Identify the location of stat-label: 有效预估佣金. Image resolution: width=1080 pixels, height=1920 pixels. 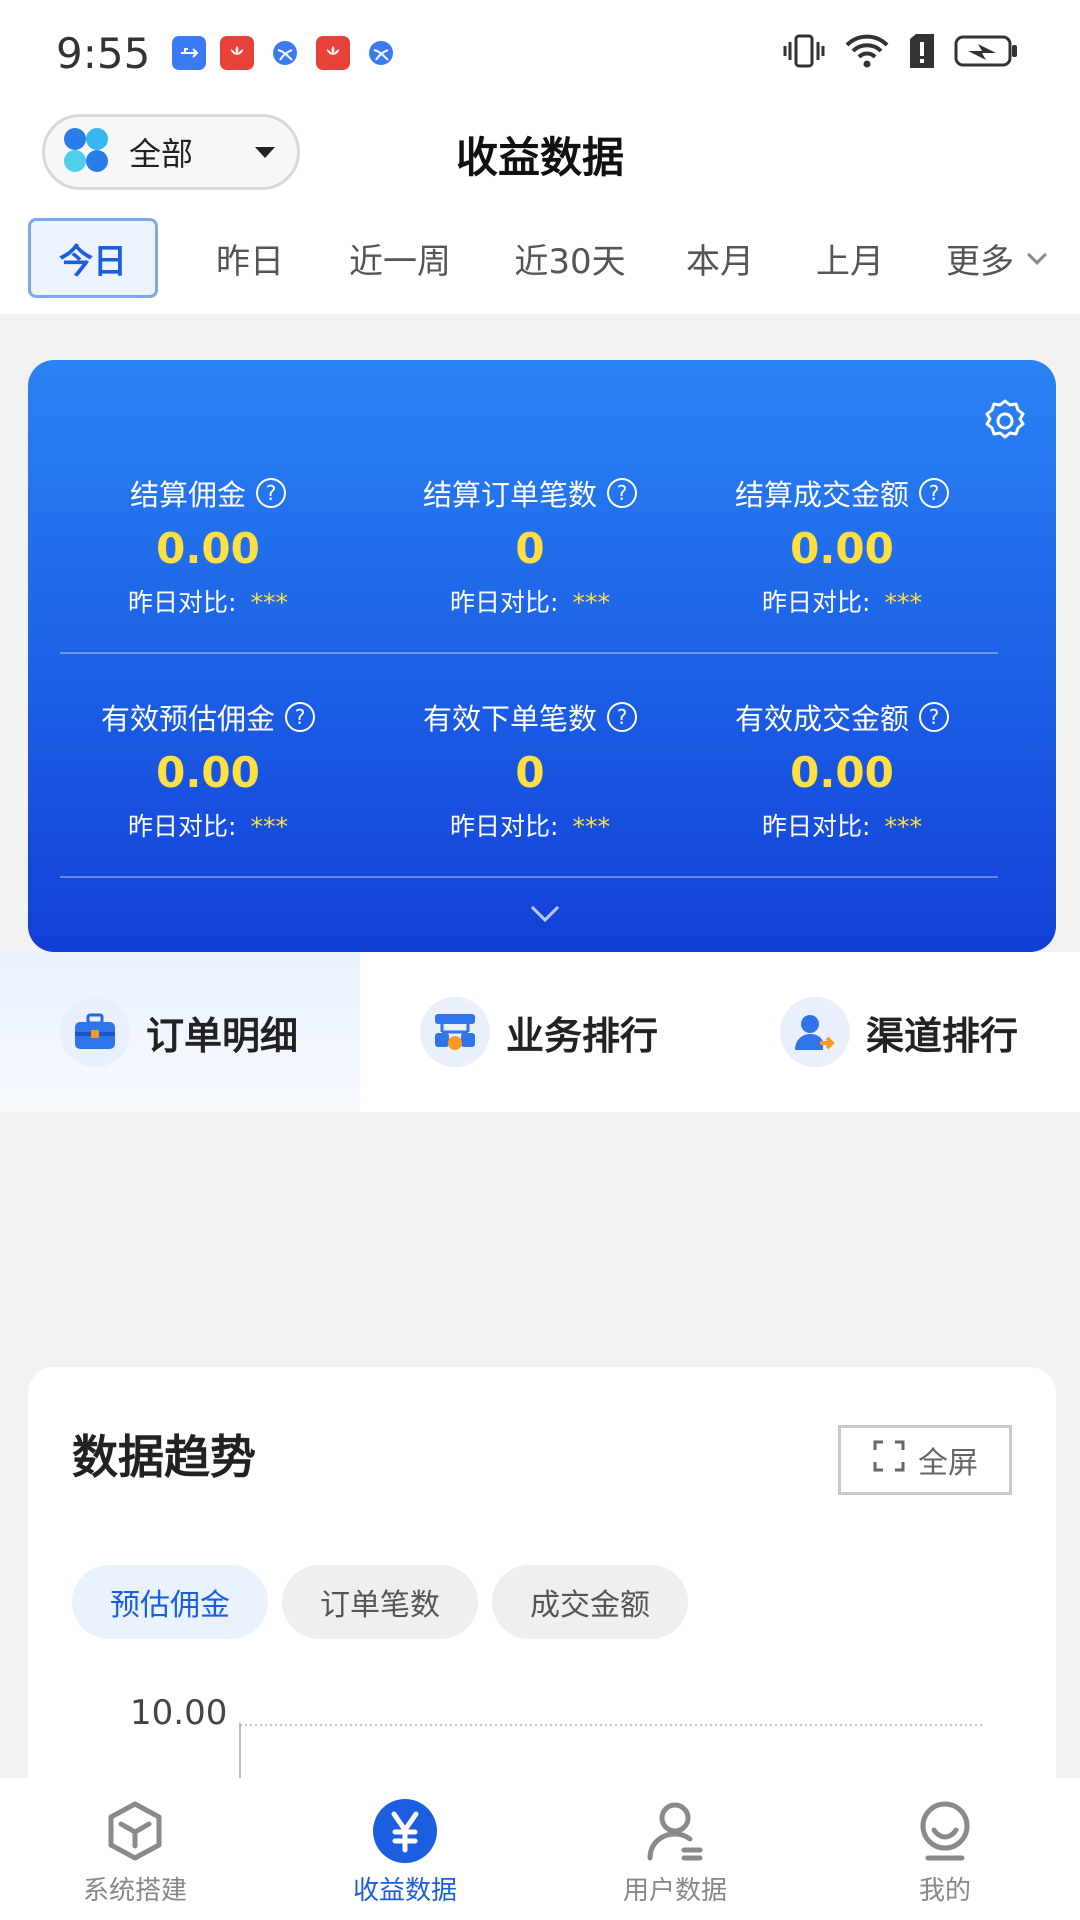
(187, 719).